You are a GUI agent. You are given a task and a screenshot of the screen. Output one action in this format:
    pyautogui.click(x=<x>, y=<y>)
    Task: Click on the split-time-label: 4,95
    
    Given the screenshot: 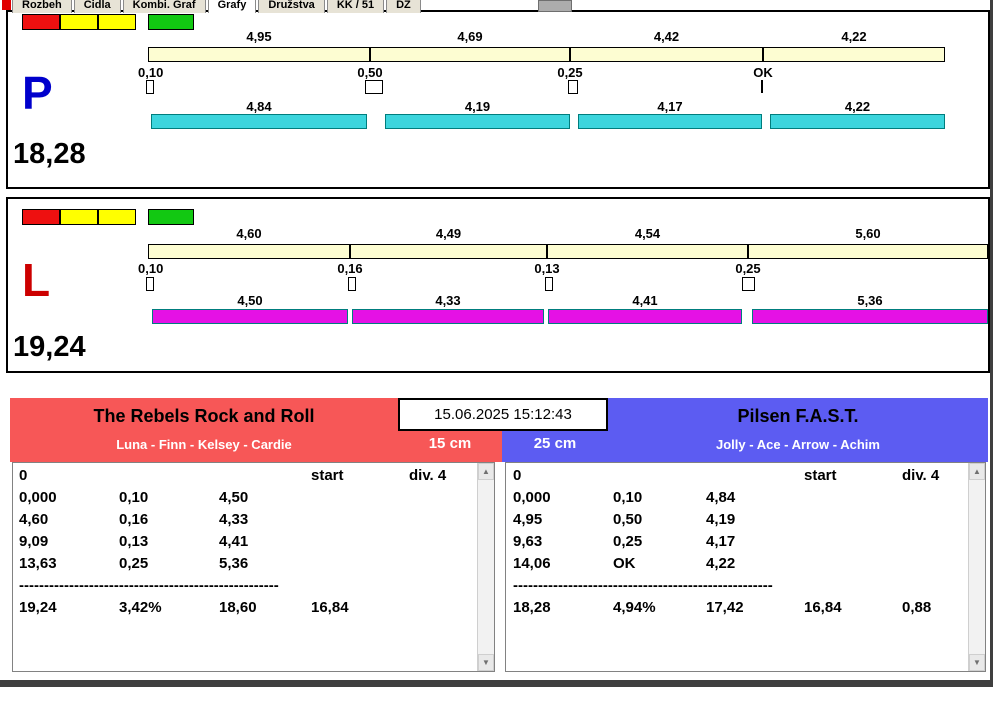 What is the action you would take?
    pyautogui.click(x=259, y=36)
    